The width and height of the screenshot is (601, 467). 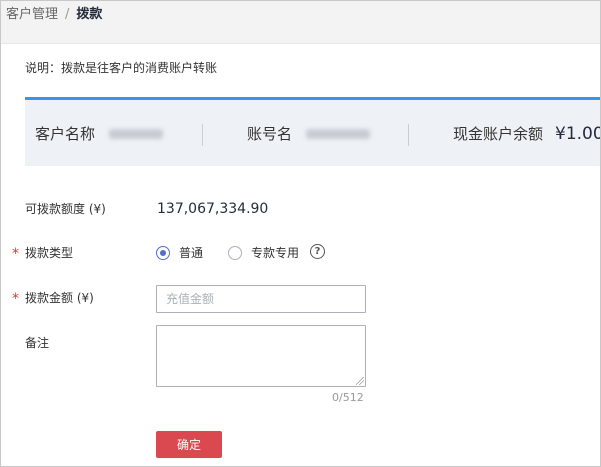 I want to click on customer-name-label: 客户名称, so click(x=65, y=134).